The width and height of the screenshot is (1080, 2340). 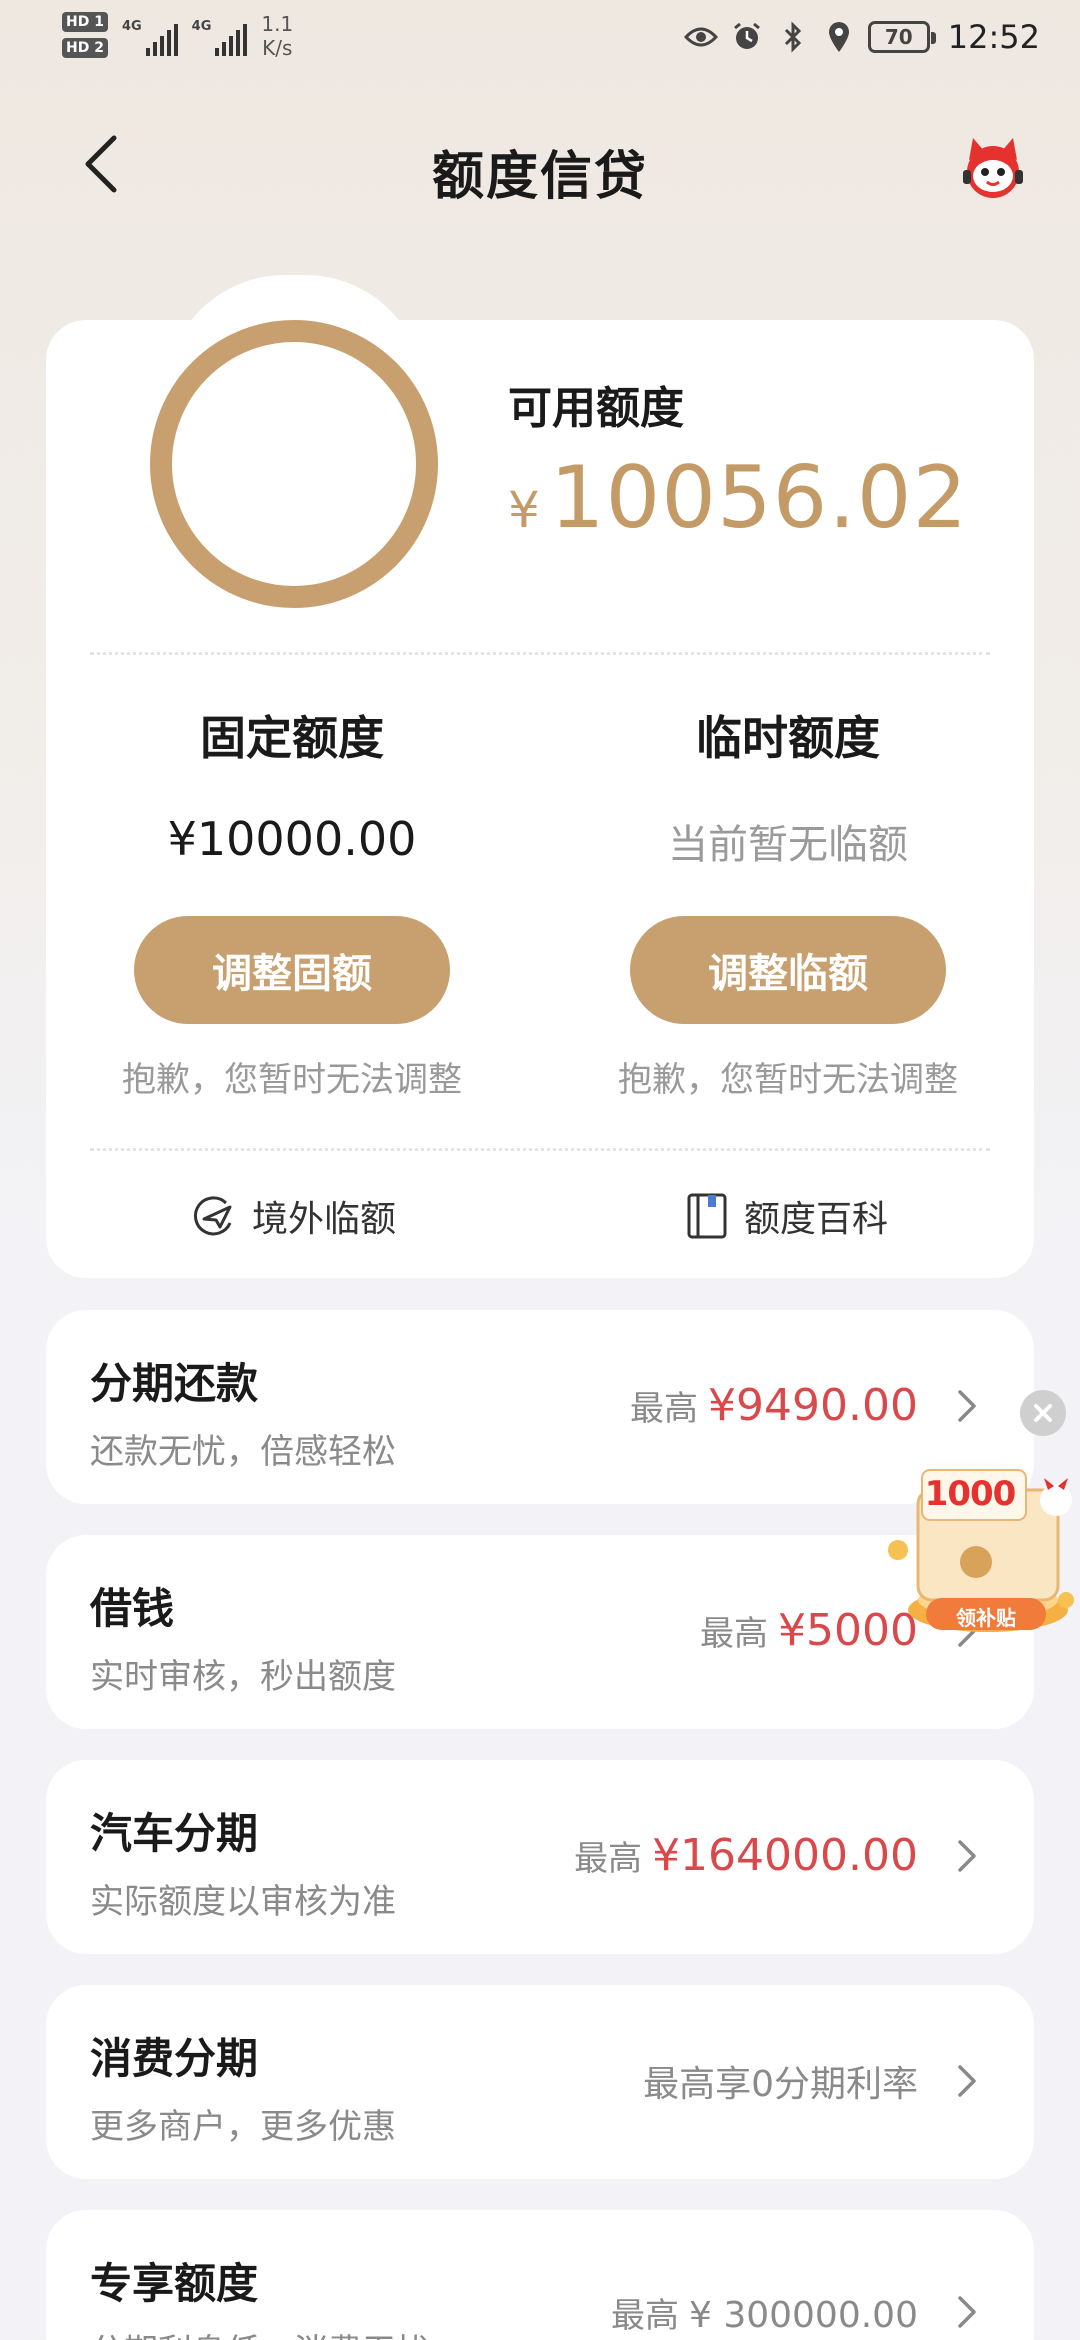 I want to click on bluetooth-icon, so click(x=793, y=37).